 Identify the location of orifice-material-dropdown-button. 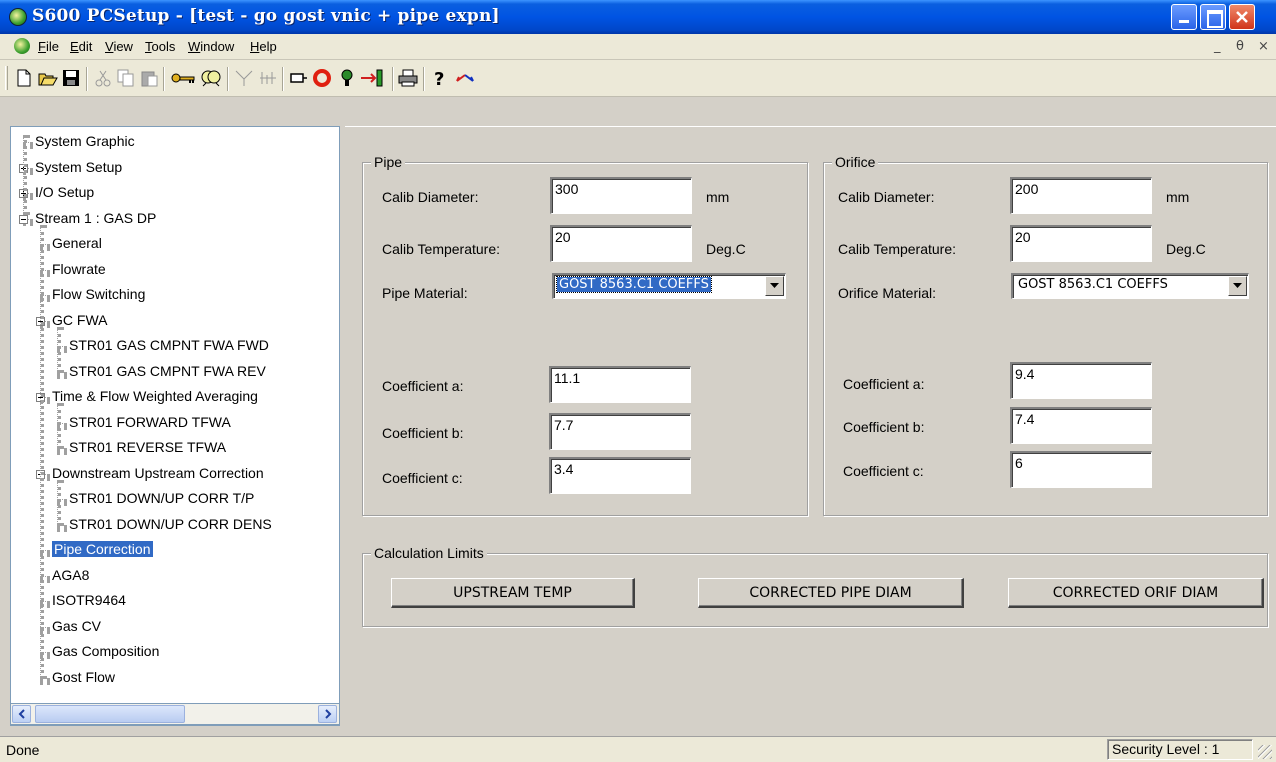
(1237, 286).